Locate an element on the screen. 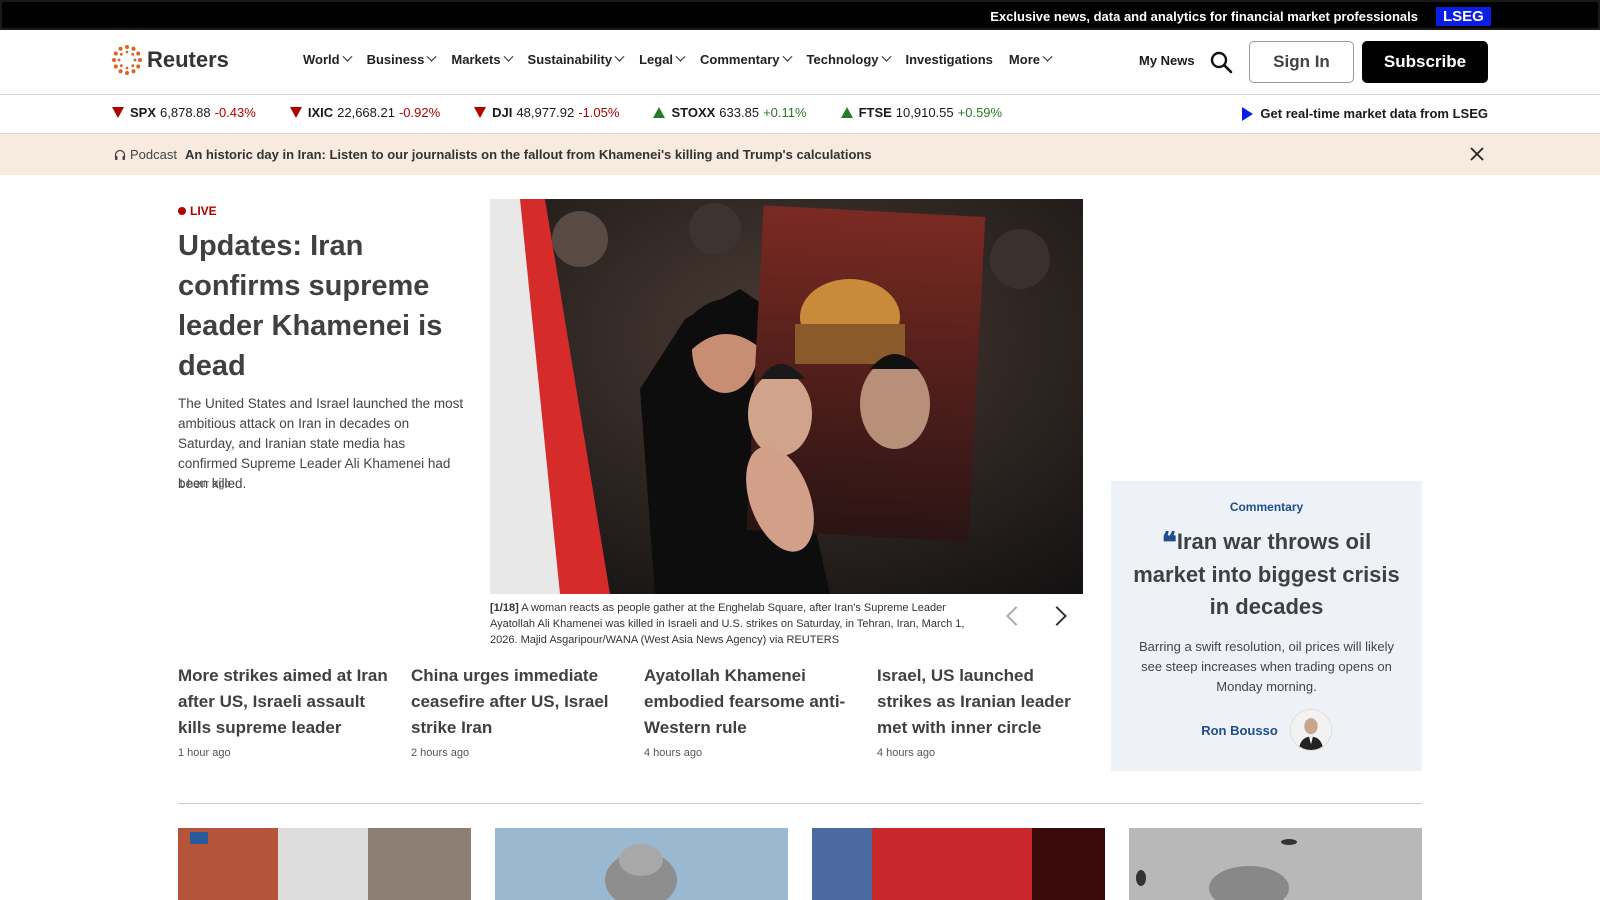 Image resolution: width=1600 pixels, height=900 pixels. section-divider is located at coordinates (800, 803).